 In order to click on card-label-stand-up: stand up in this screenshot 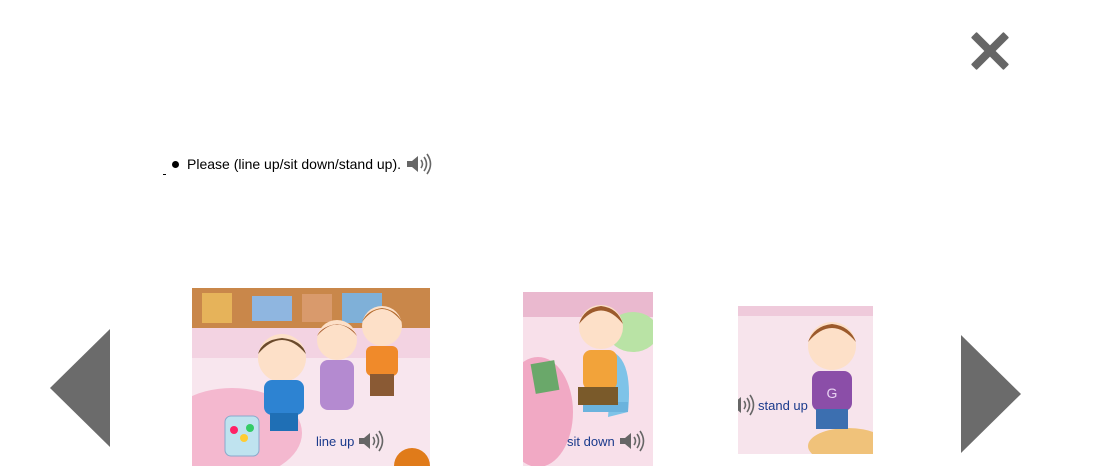, I will do `click(773, 405)`.